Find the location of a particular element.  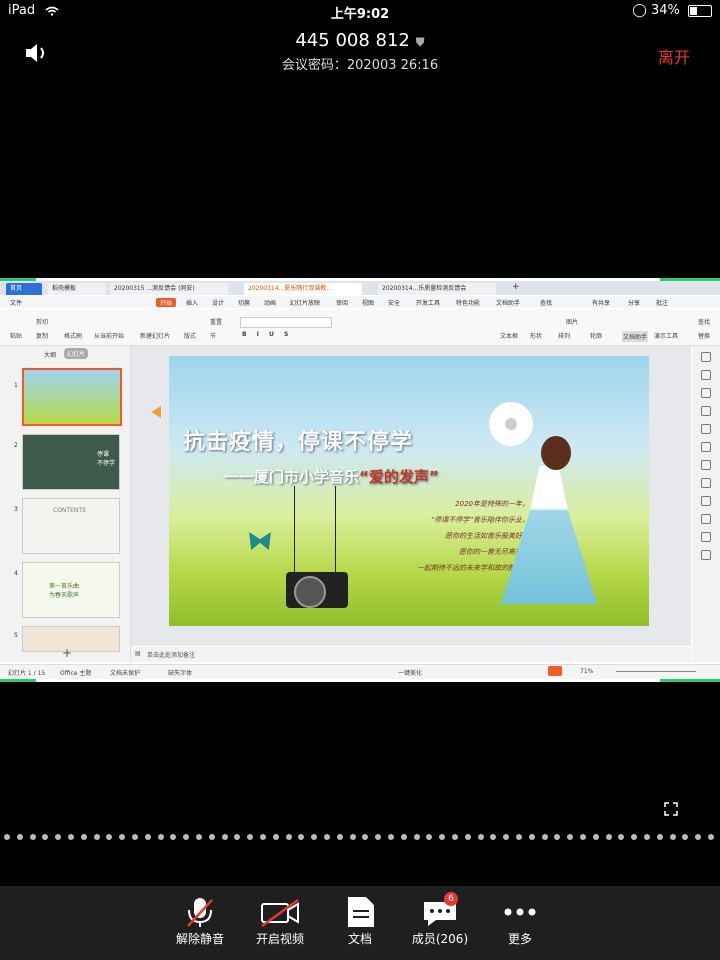

members-badge: 6 is located at coordinates (451, 899).